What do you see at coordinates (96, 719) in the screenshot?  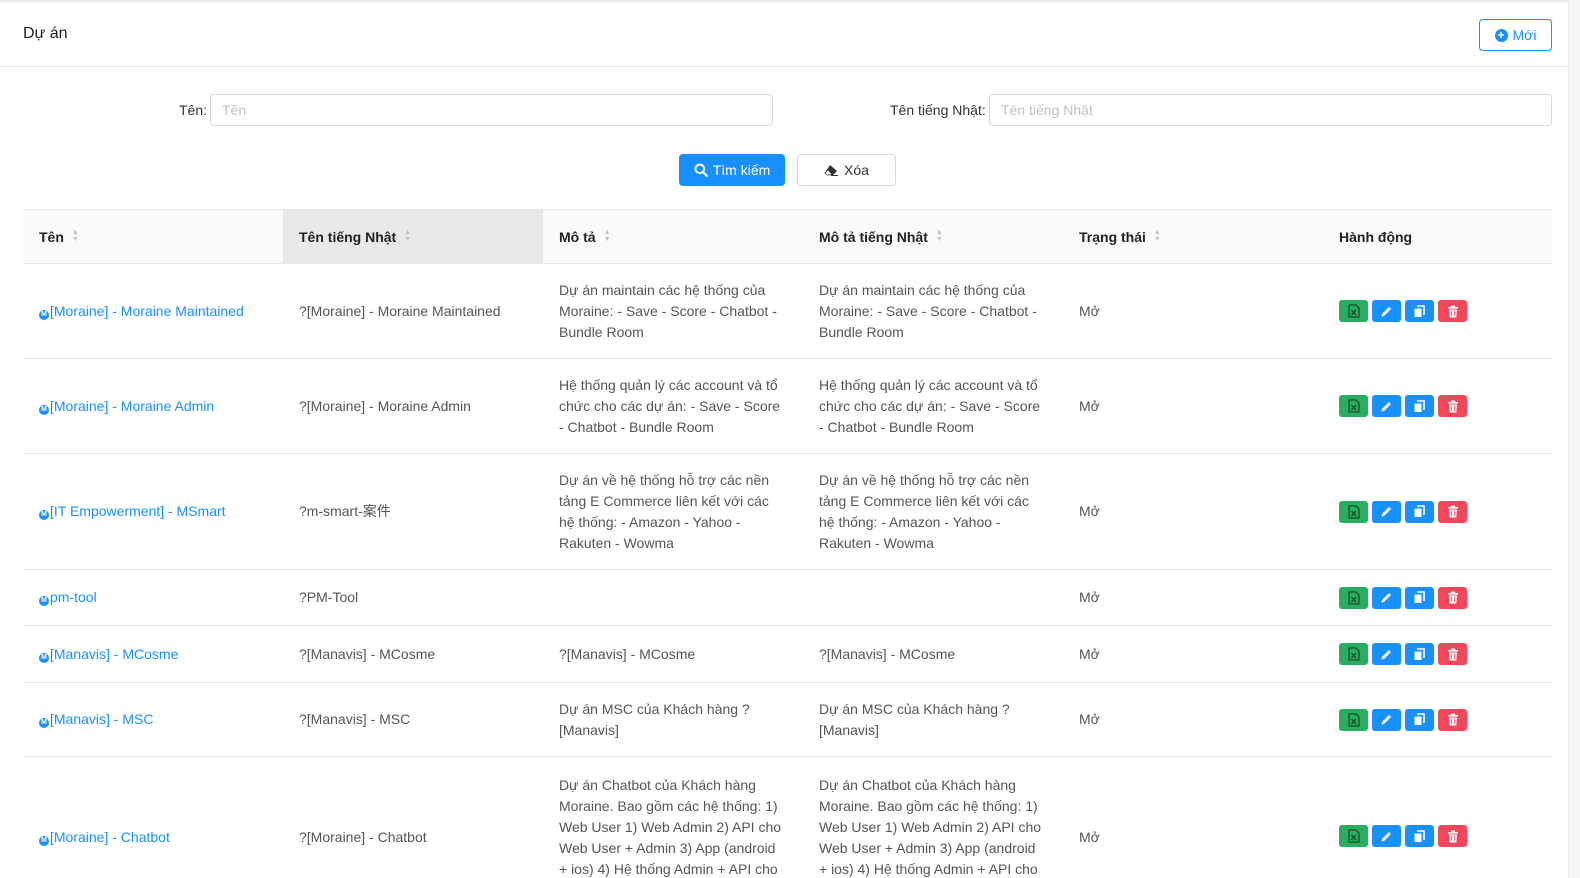 I see `project-link: M [Manavis] - MSC` at bounding box center [96, 719].